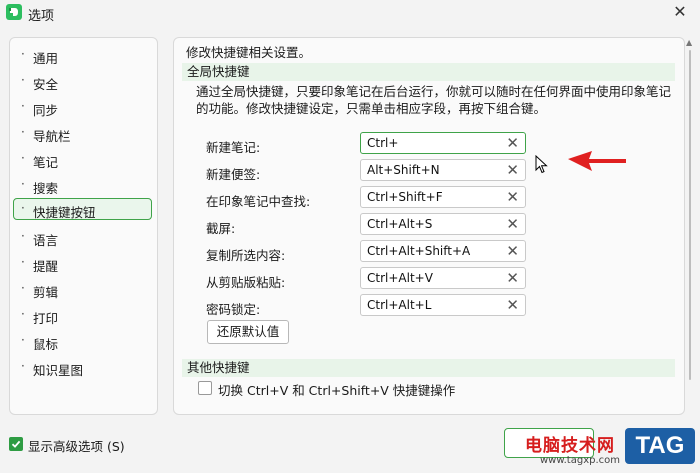 This screenshot has height=473, width=700. I want to click on shortcut-input-screenshot, so click(432, 224).